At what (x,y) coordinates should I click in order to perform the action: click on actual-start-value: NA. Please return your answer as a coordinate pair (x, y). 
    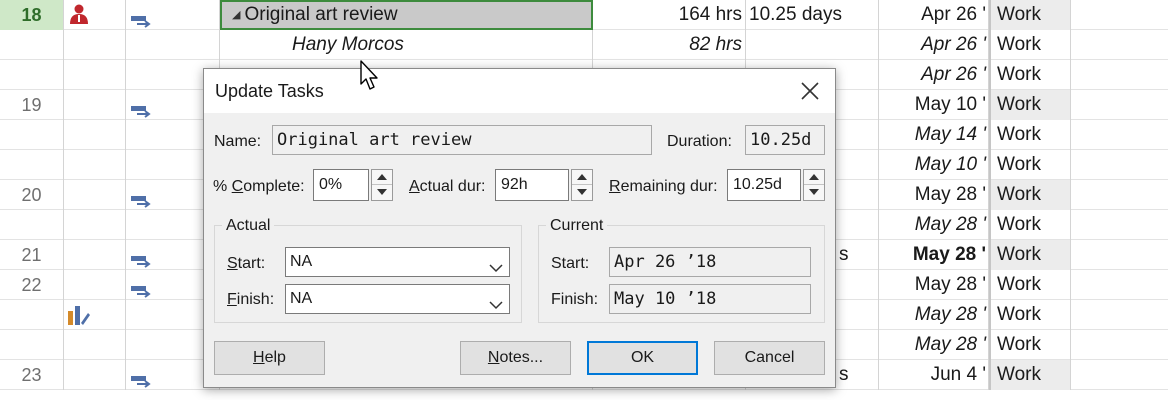
    Looking at the image, I should click on (301, 261).